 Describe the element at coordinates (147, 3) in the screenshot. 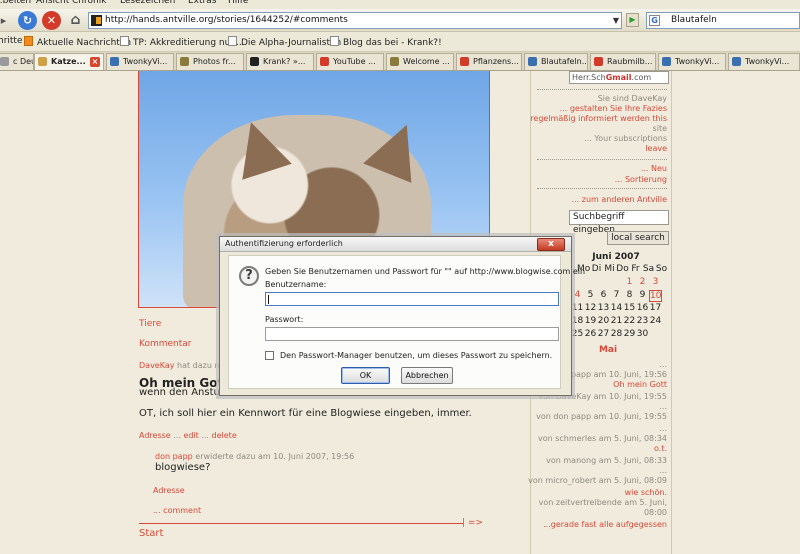

I see `menu-item: Lesezeichen` at that location.